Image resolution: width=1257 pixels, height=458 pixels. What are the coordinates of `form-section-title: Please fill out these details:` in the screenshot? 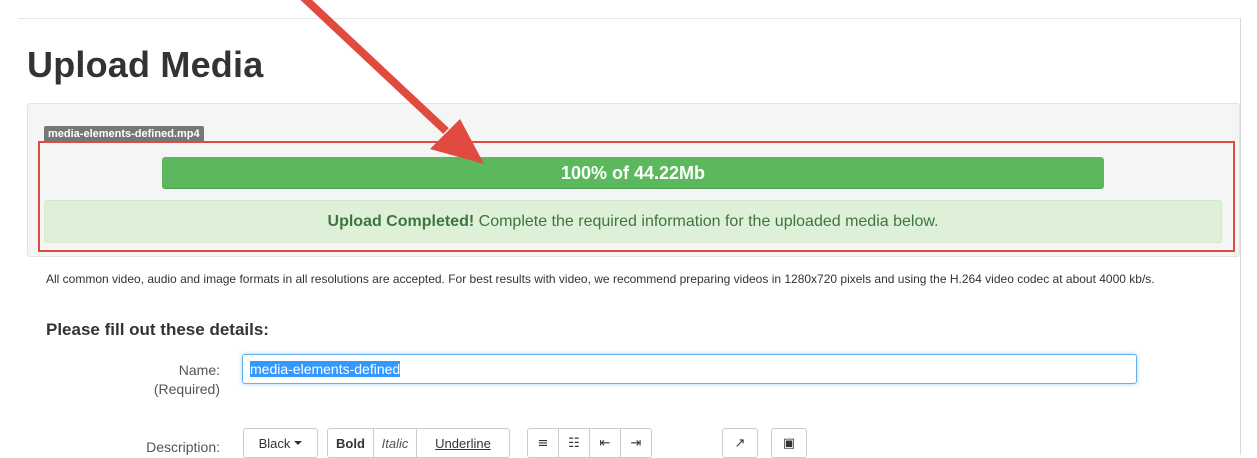 It's located at (157, 329).